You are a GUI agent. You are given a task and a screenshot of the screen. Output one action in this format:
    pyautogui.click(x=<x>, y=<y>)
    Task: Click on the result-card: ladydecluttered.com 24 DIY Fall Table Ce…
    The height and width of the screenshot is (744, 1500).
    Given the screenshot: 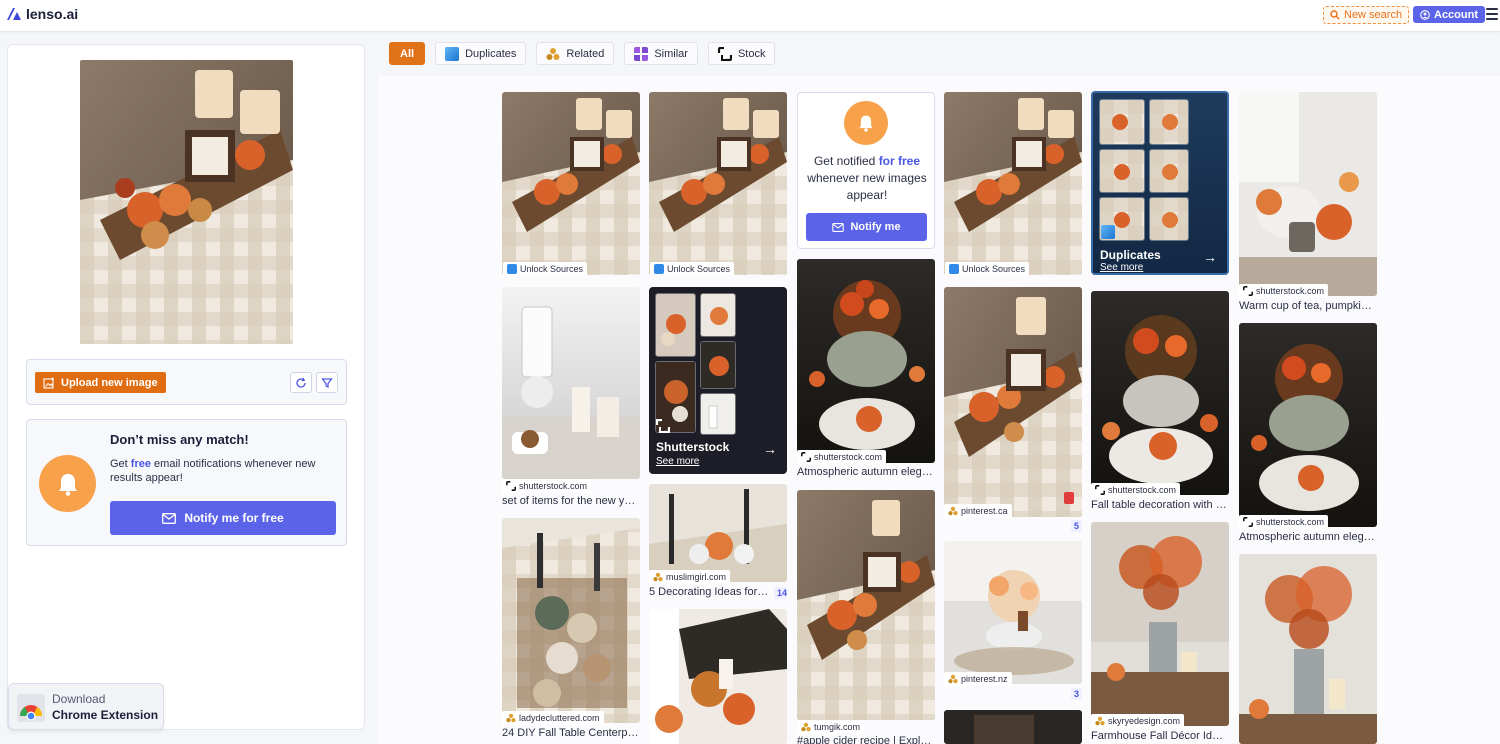 What is the action you would take?
    pyautogui.click(x=571, y=631)
    